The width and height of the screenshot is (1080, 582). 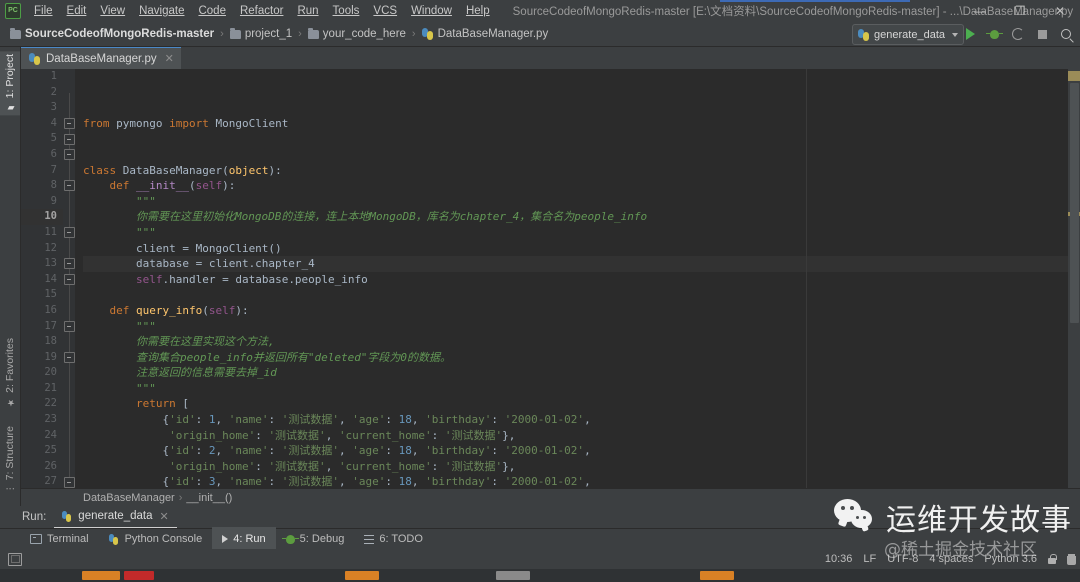 What do you see at coordinates (1074, 203) in the screenshot?
I see `scrollbar-thumb` at bounding box center [1074, 203].